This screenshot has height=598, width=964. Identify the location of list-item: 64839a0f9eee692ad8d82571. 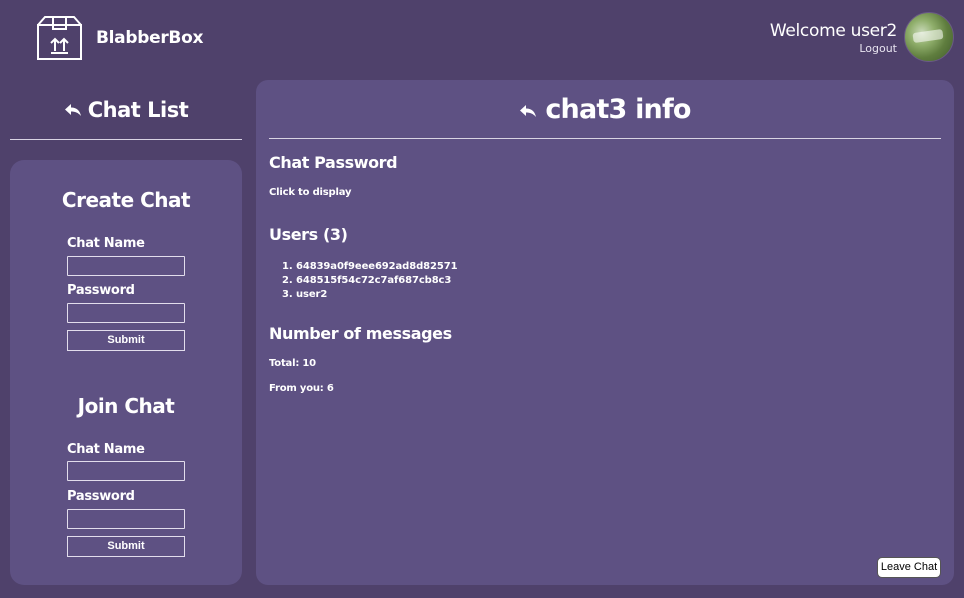
(377, 267).